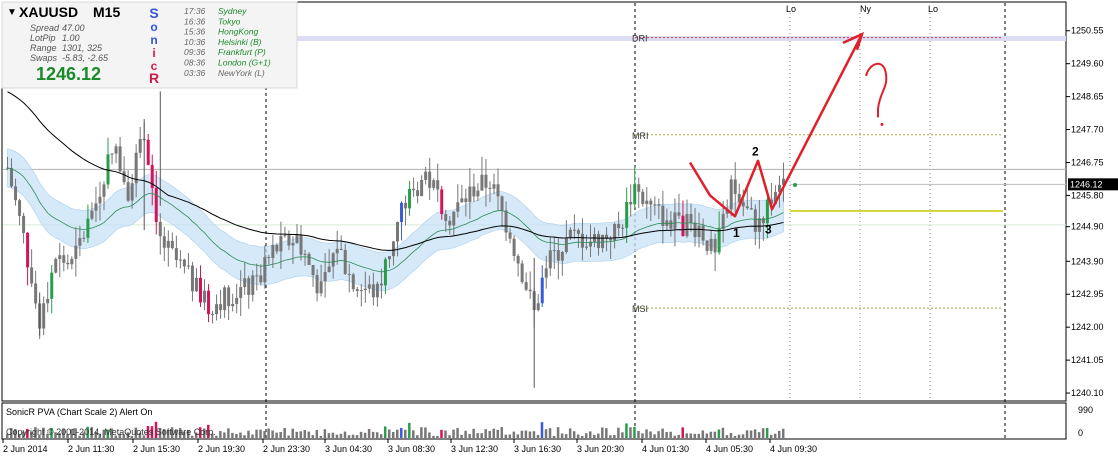  What do you see at coordinates (195, 63) in the screenshot?
I see `session-time: 08:36` at bounding box center [195, 63].